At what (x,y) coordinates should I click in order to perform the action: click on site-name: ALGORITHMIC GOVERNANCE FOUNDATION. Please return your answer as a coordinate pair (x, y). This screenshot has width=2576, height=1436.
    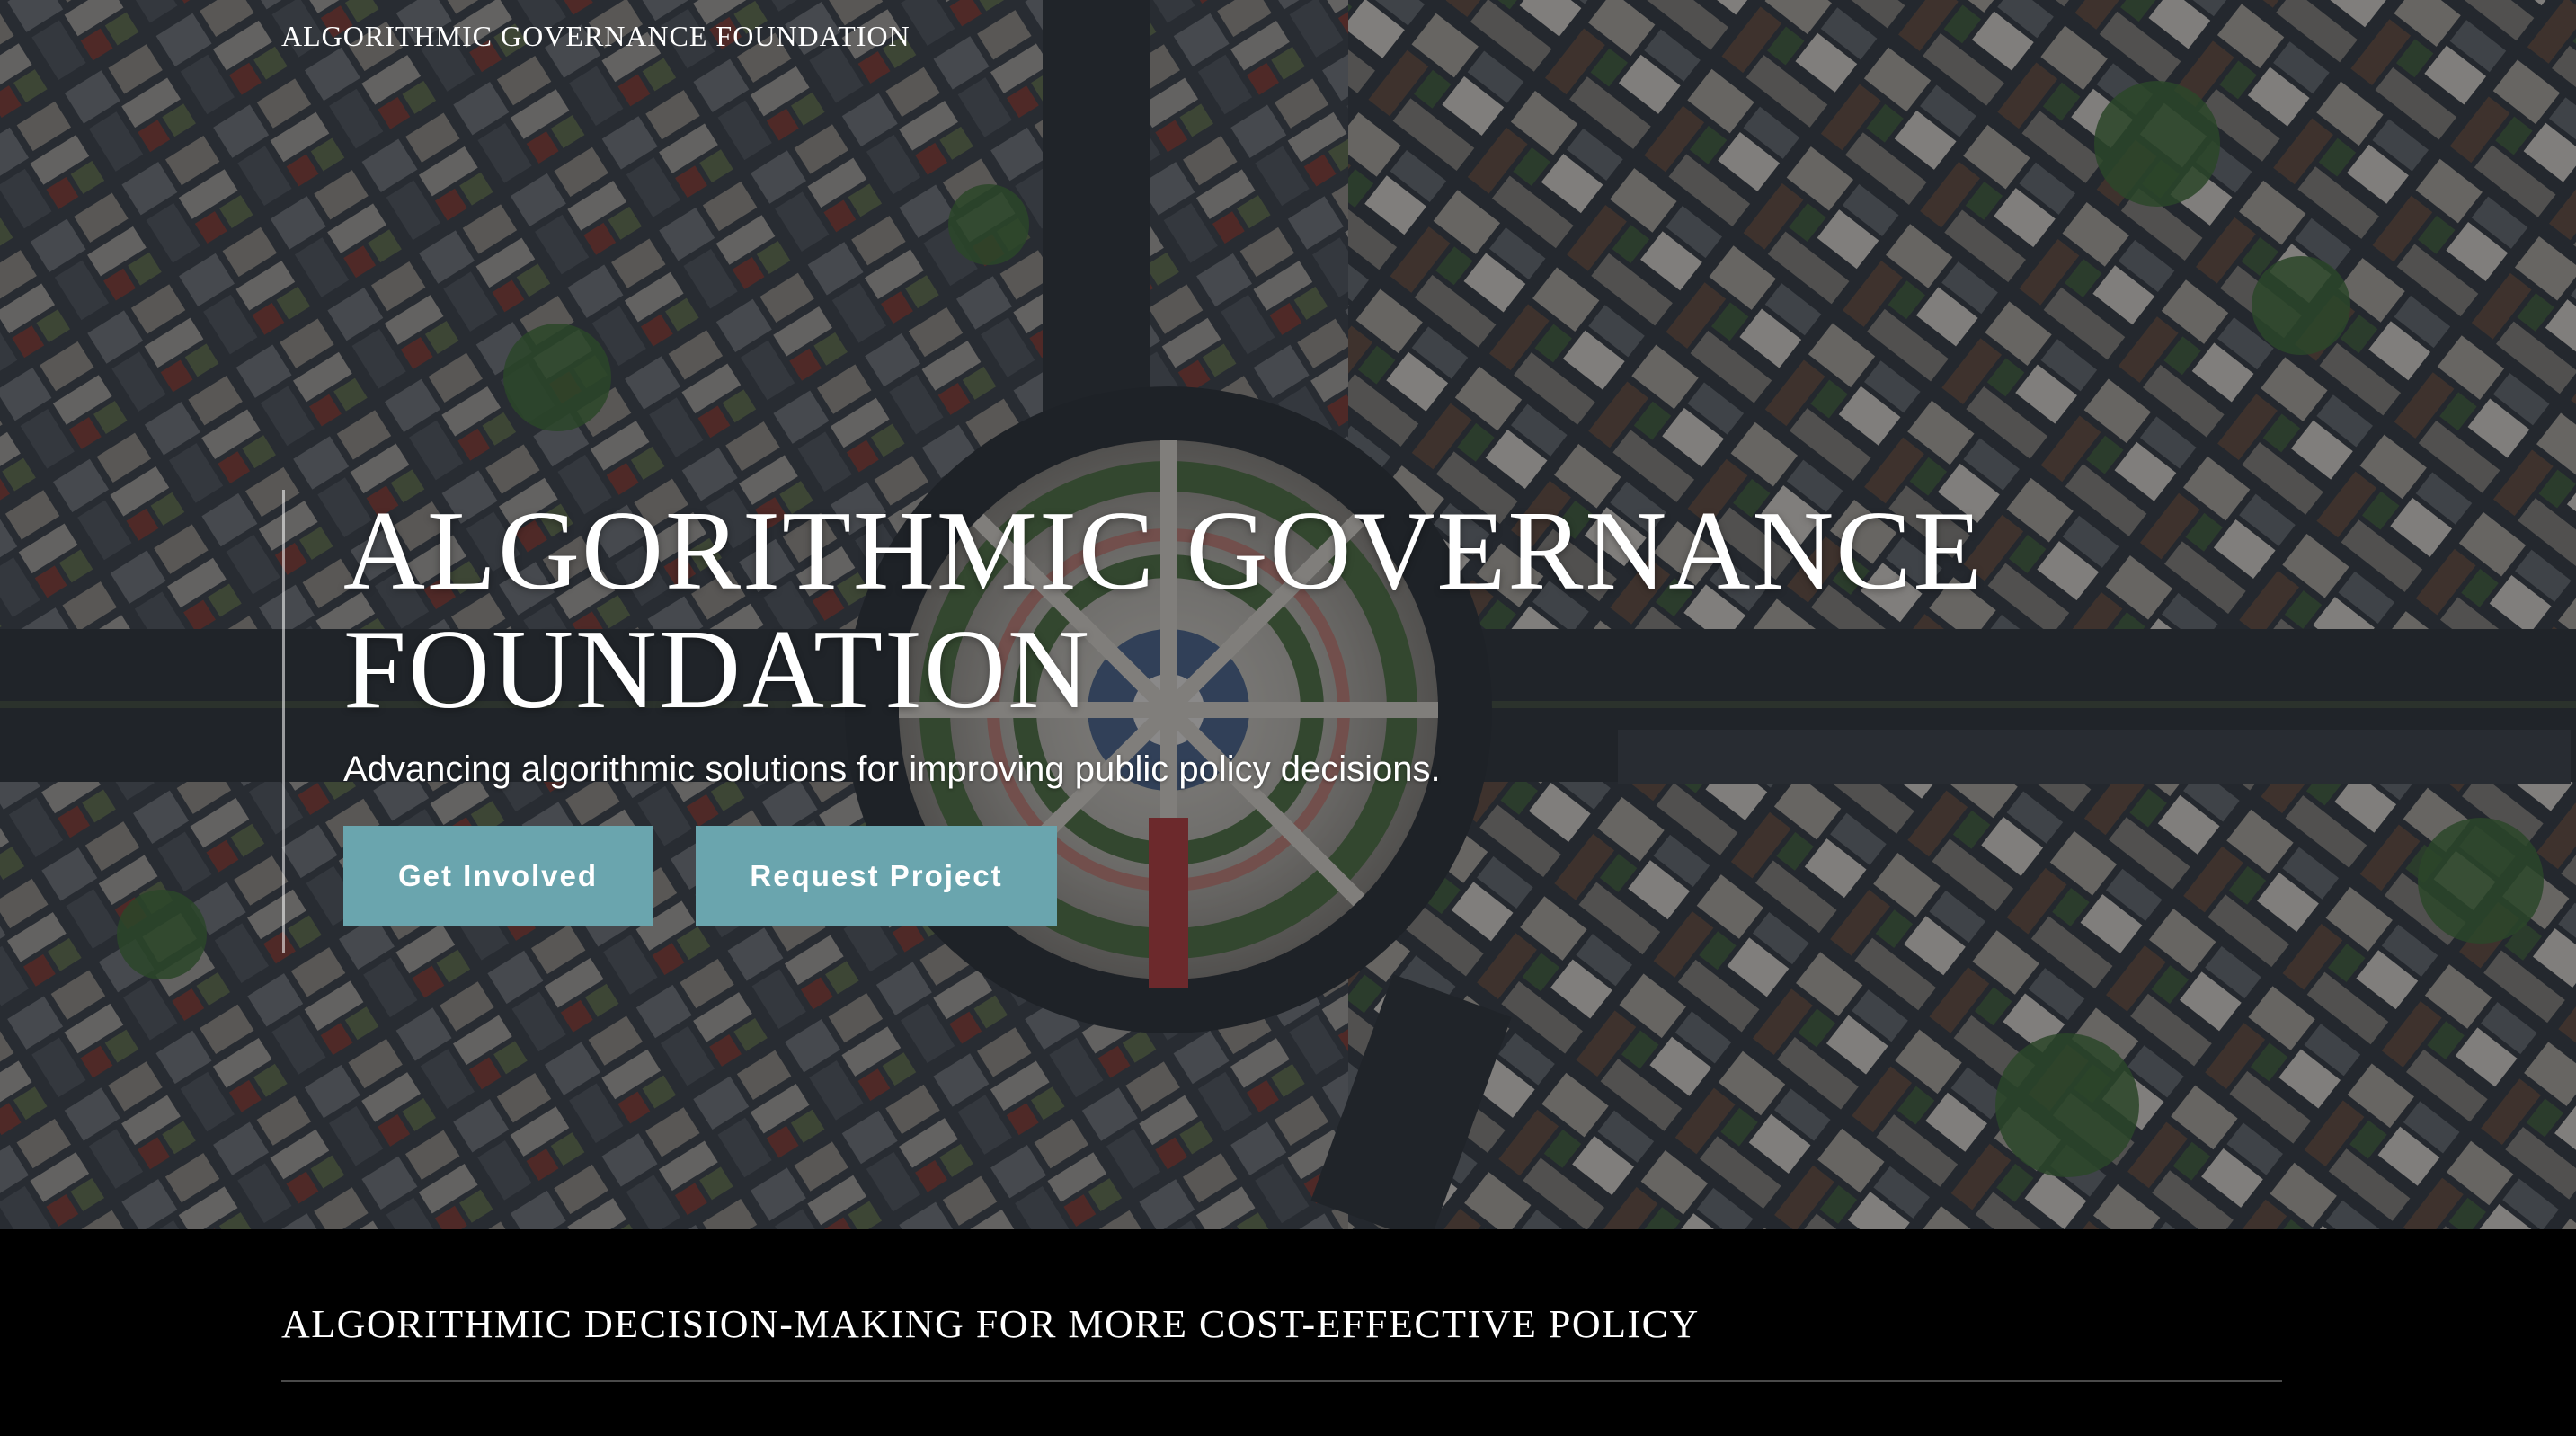
    Looking at the image, I should click on (595, 37).